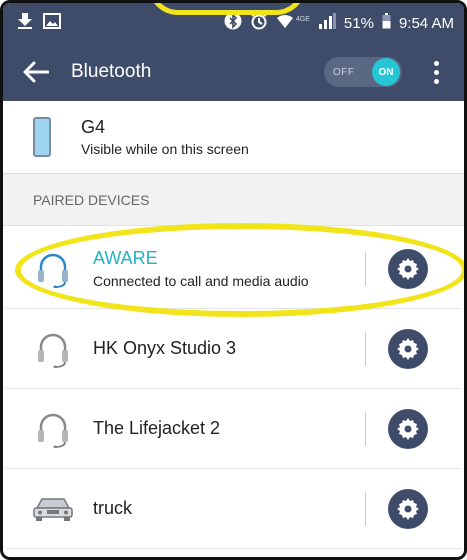 This screenshot has height=560, width=467. I want to click on status-left-icons, so click(39, 23).